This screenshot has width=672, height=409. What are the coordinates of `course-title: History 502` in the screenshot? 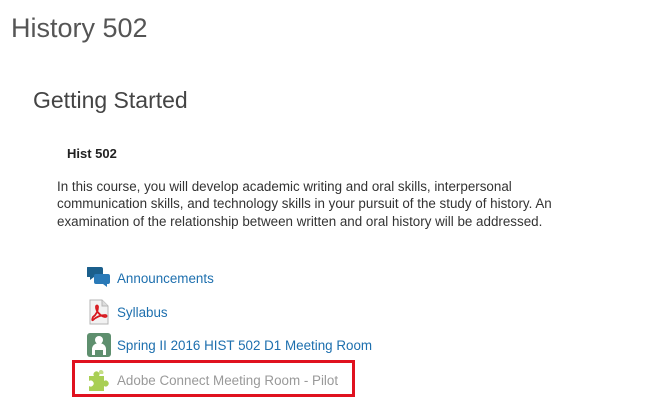 It's located at (79, 28).